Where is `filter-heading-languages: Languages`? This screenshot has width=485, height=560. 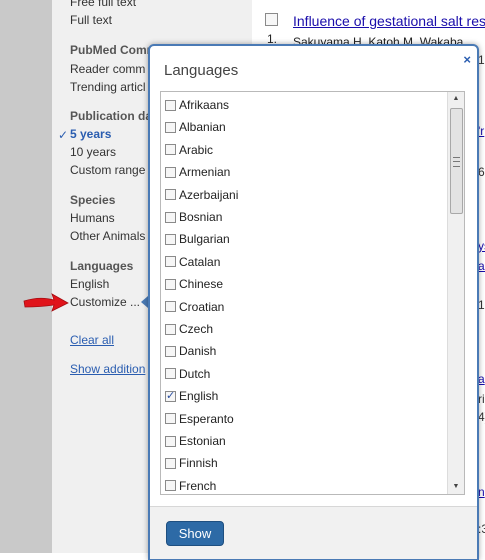
filter-heading-languages: Languages is located at coordinates (102, 266).